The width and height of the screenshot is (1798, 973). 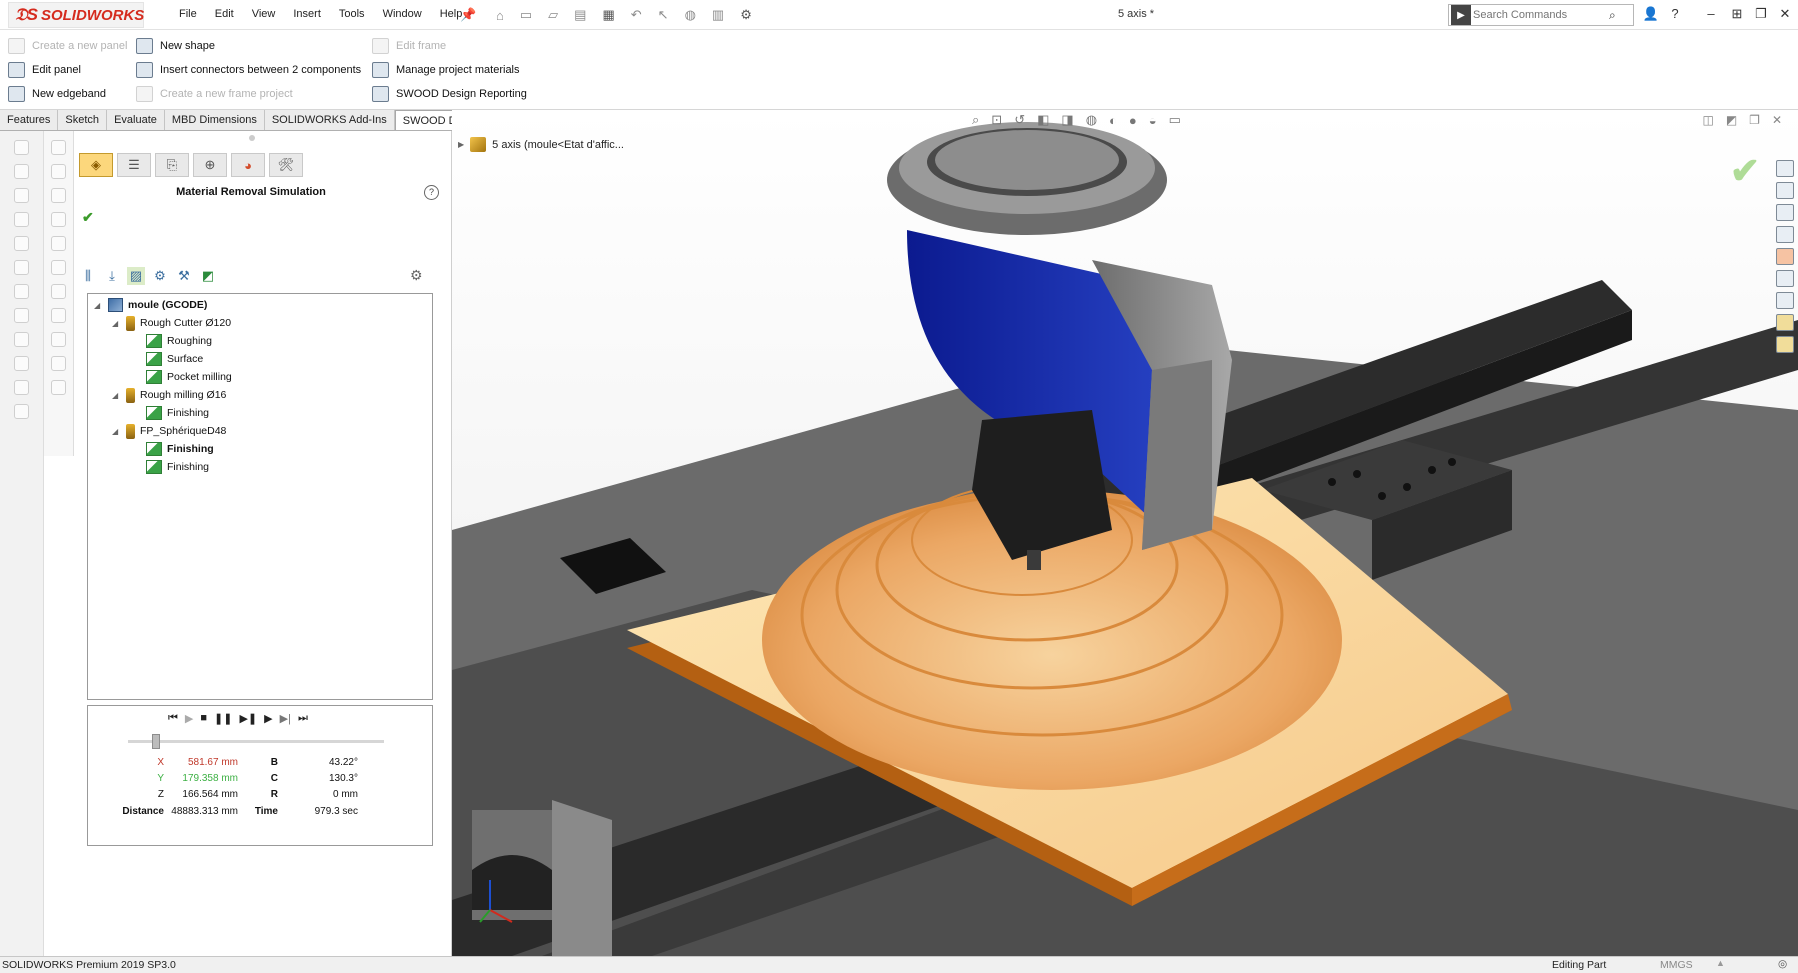 I want to click on new-edgeband-button: New edgeband, so click(x=67, y=94).